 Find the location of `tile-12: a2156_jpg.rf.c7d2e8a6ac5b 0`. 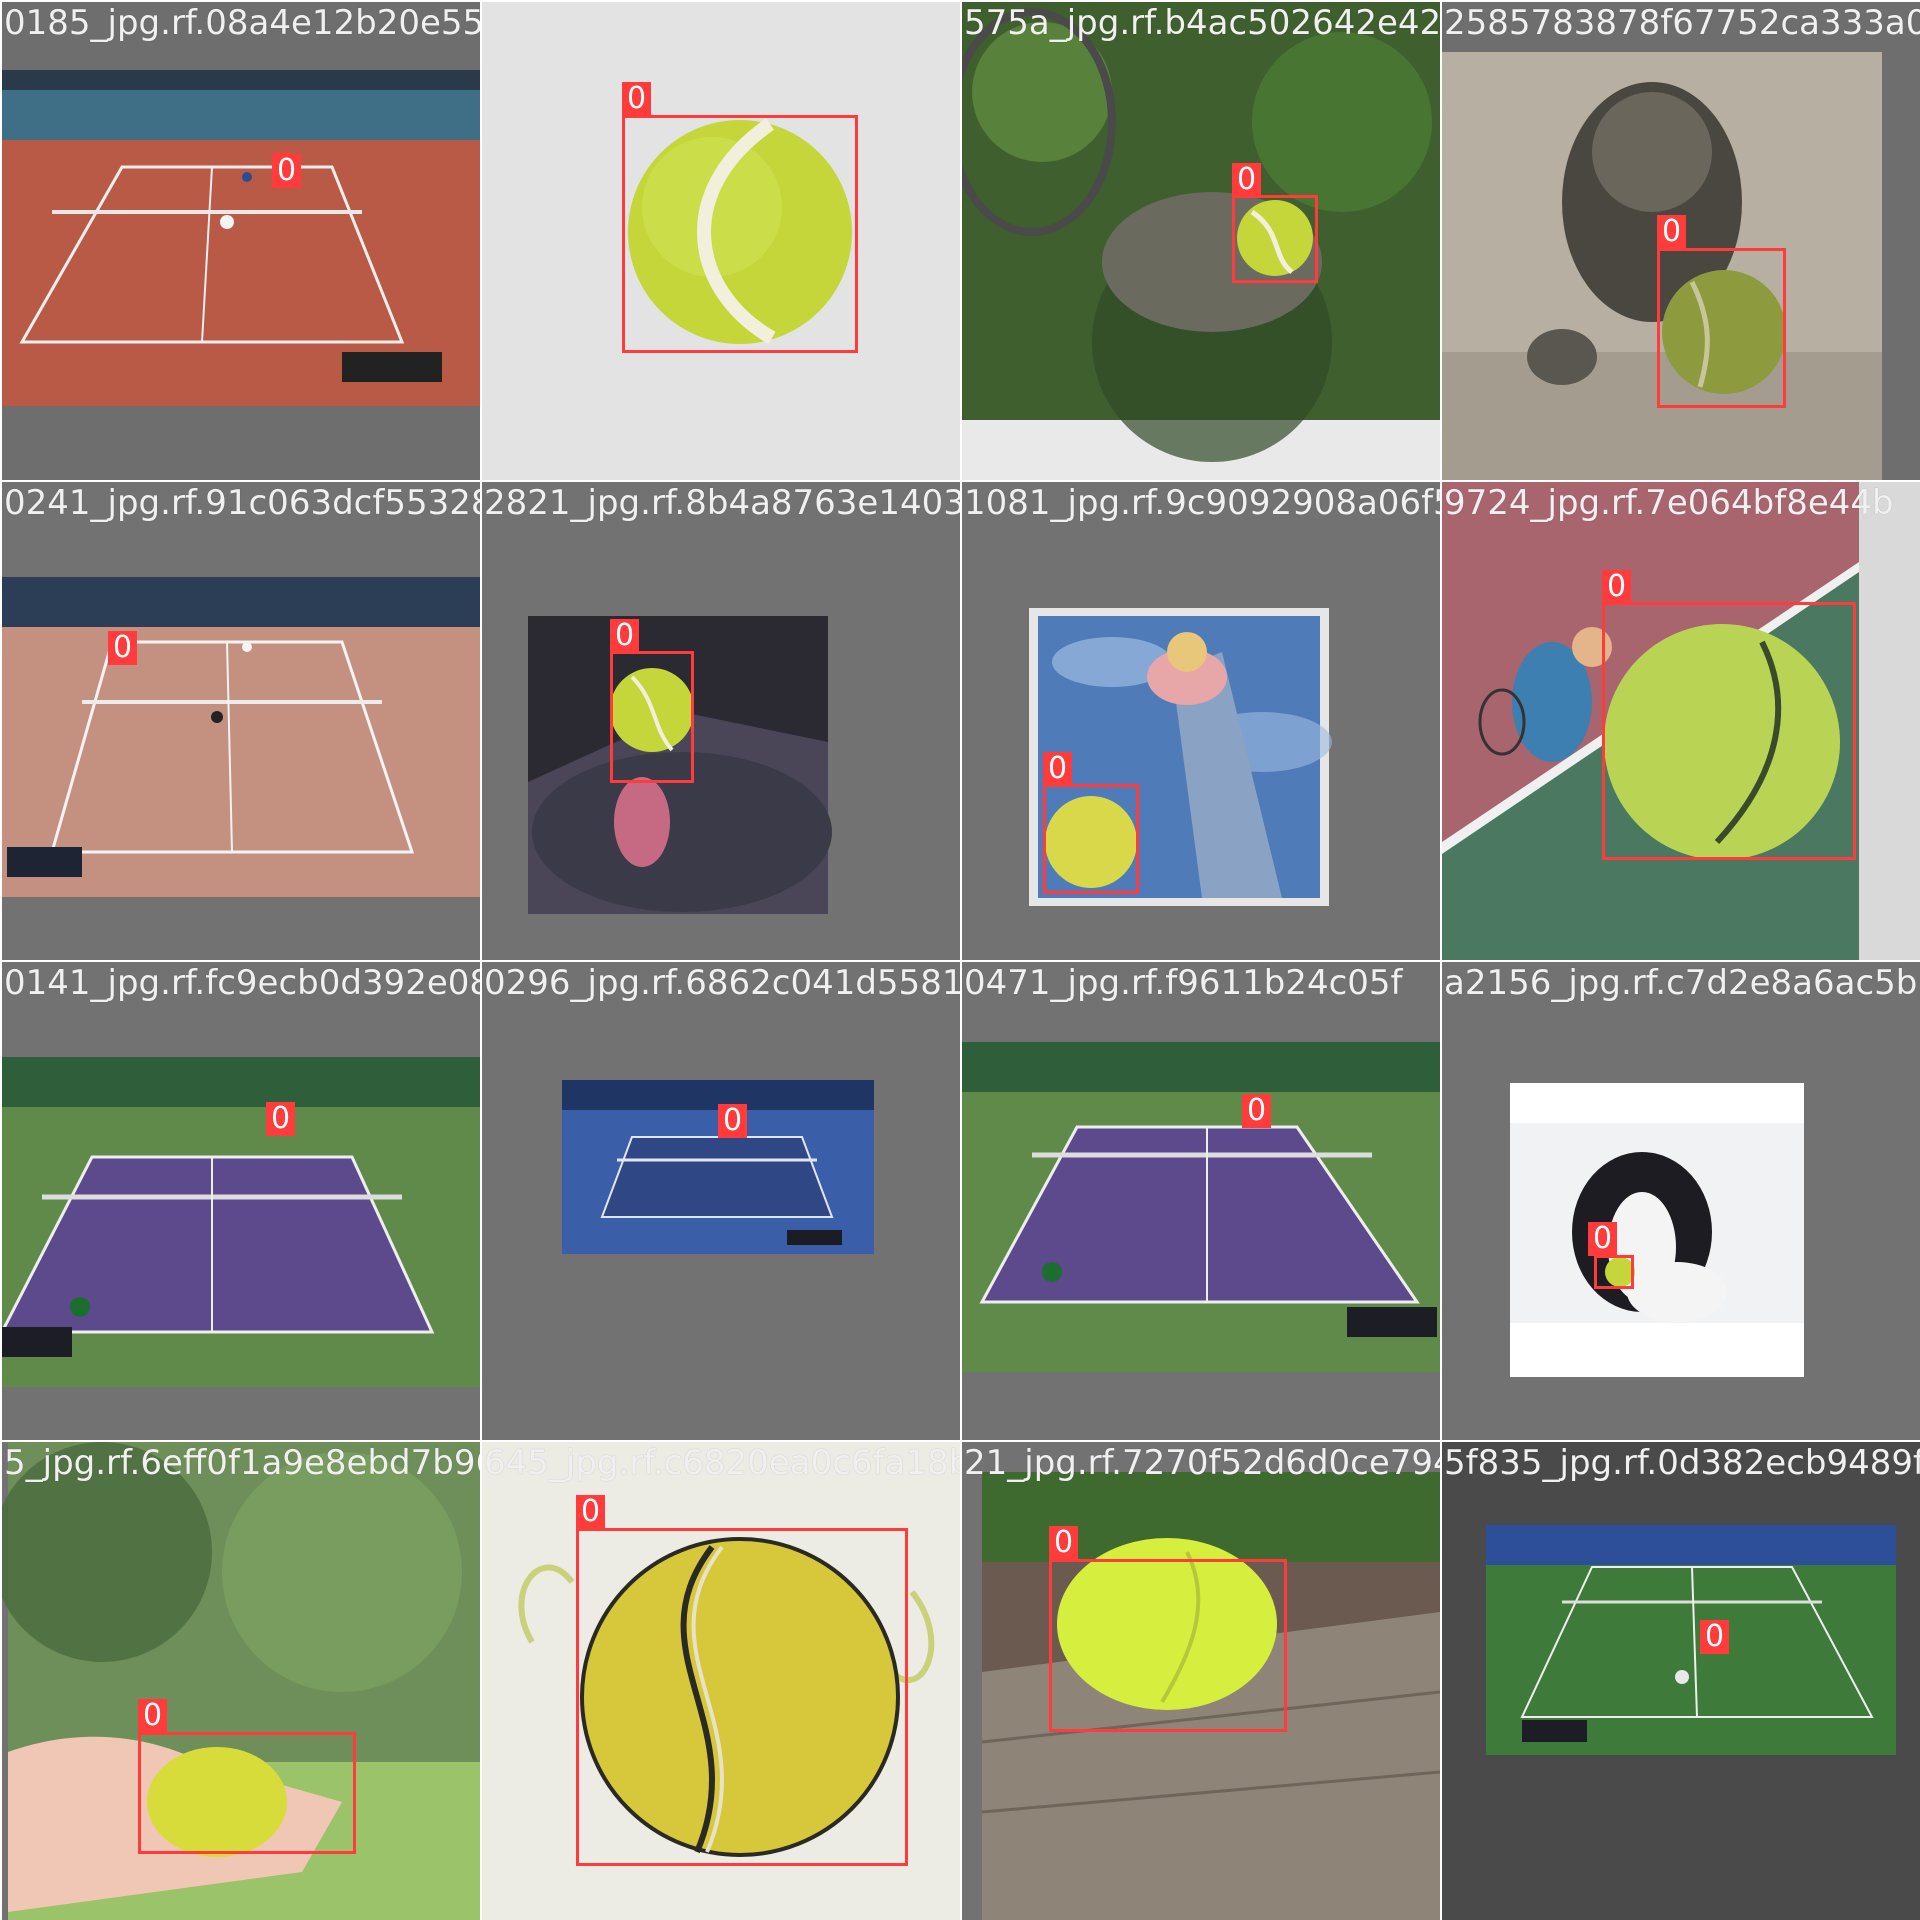

tile-12: a2156_jpg.rf.c7d2e8a6ac5b 0 is located at coordinates (1681, 1201).